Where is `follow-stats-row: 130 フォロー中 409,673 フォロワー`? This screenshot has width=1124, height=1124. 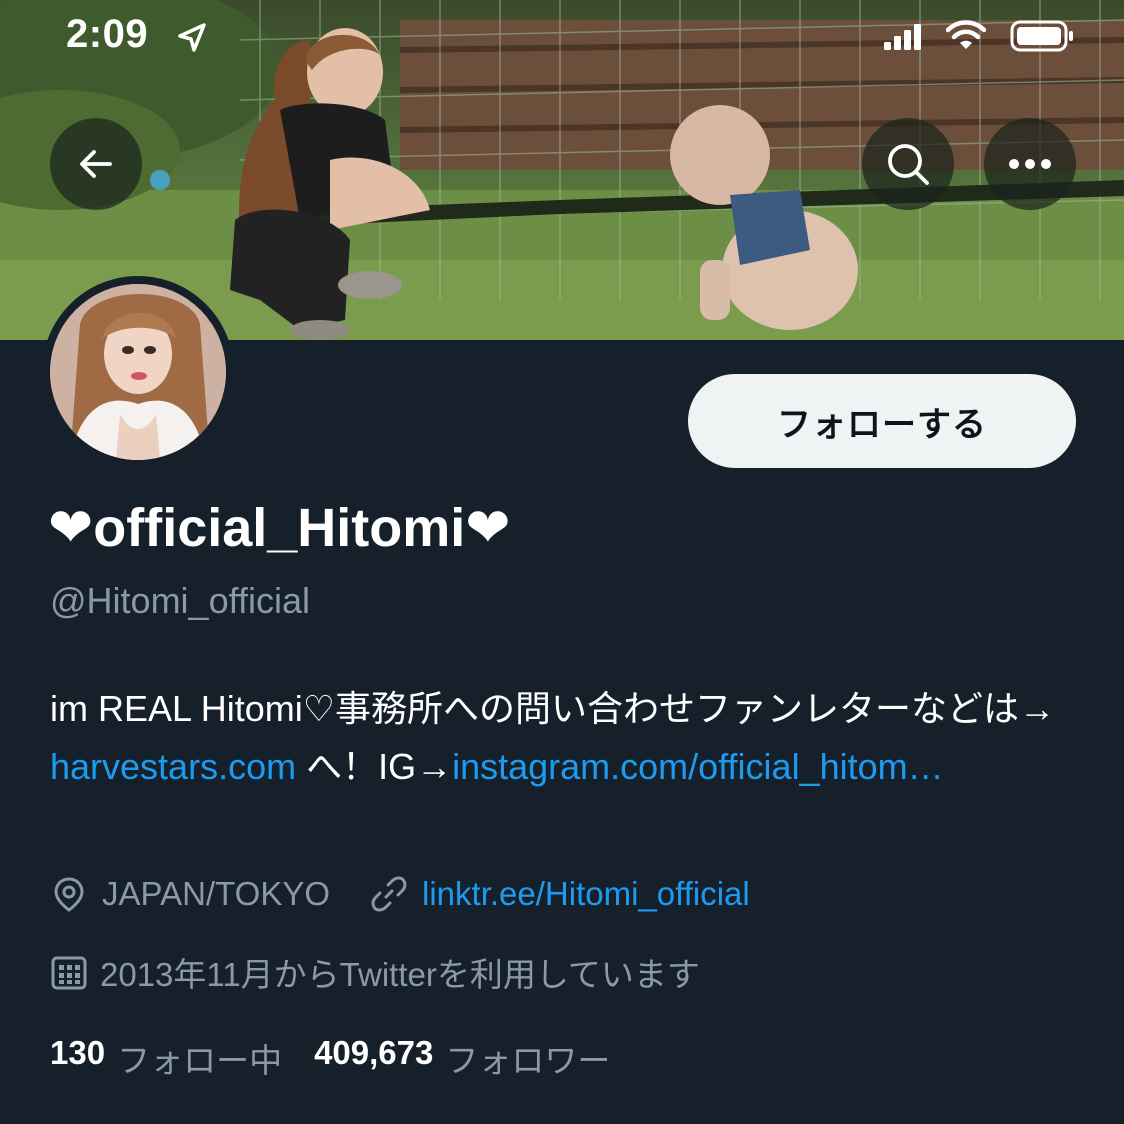 follow-stats-row: 130 フォロー中 409,673 フォロワー is located at coordinates (330, 1058).